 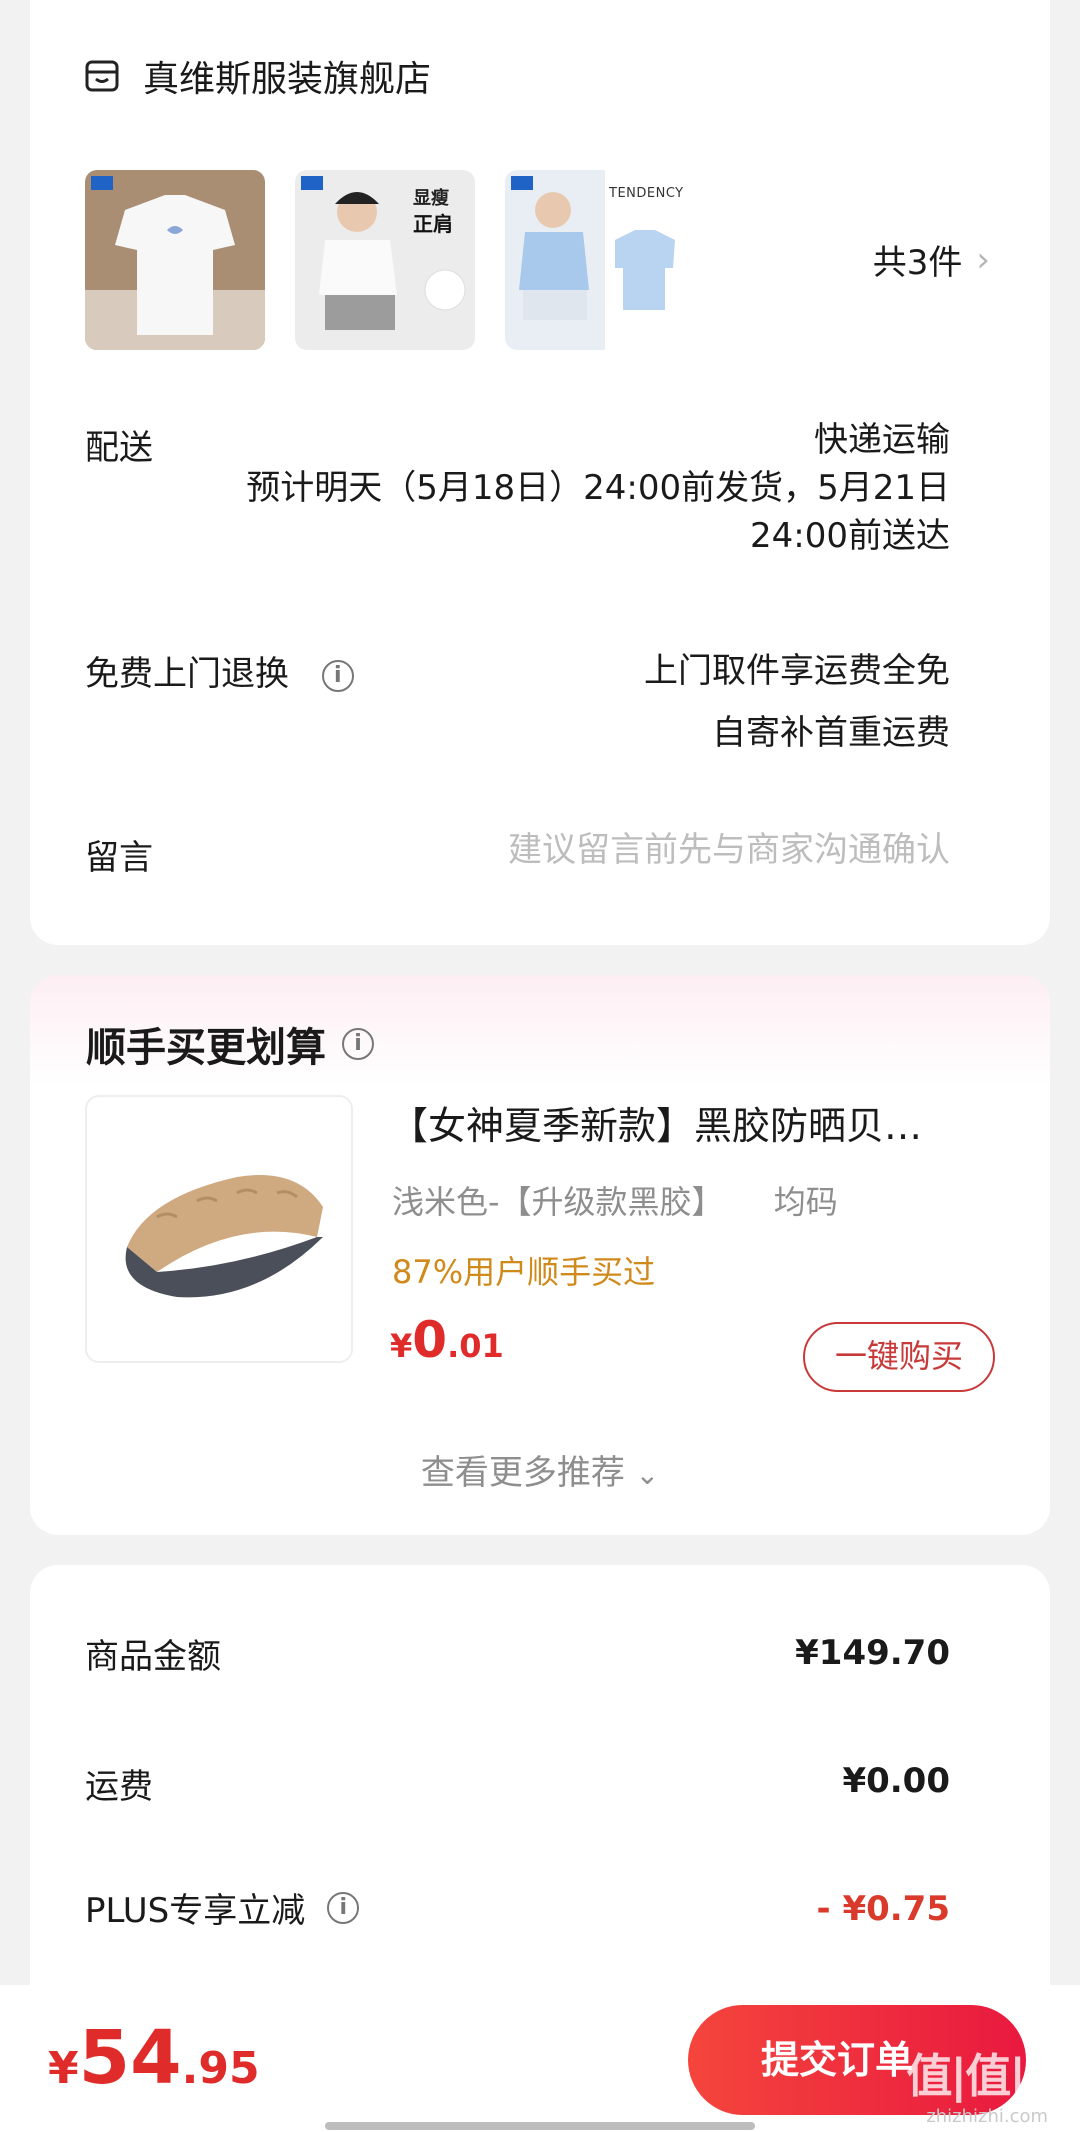 I want to click on returns-row-label: 免费上门退换 i, so click(x=219, y=670).